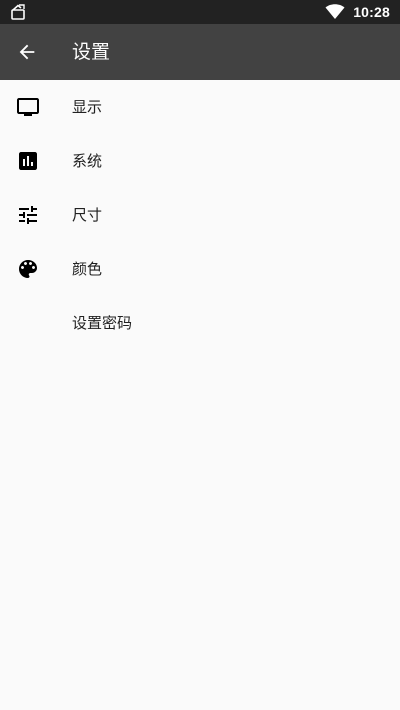 This screenshot has height=710, width=400. Describe the element at coordinates (200, 52) in the screenshot. I see `app-bar: 设置` at that location.